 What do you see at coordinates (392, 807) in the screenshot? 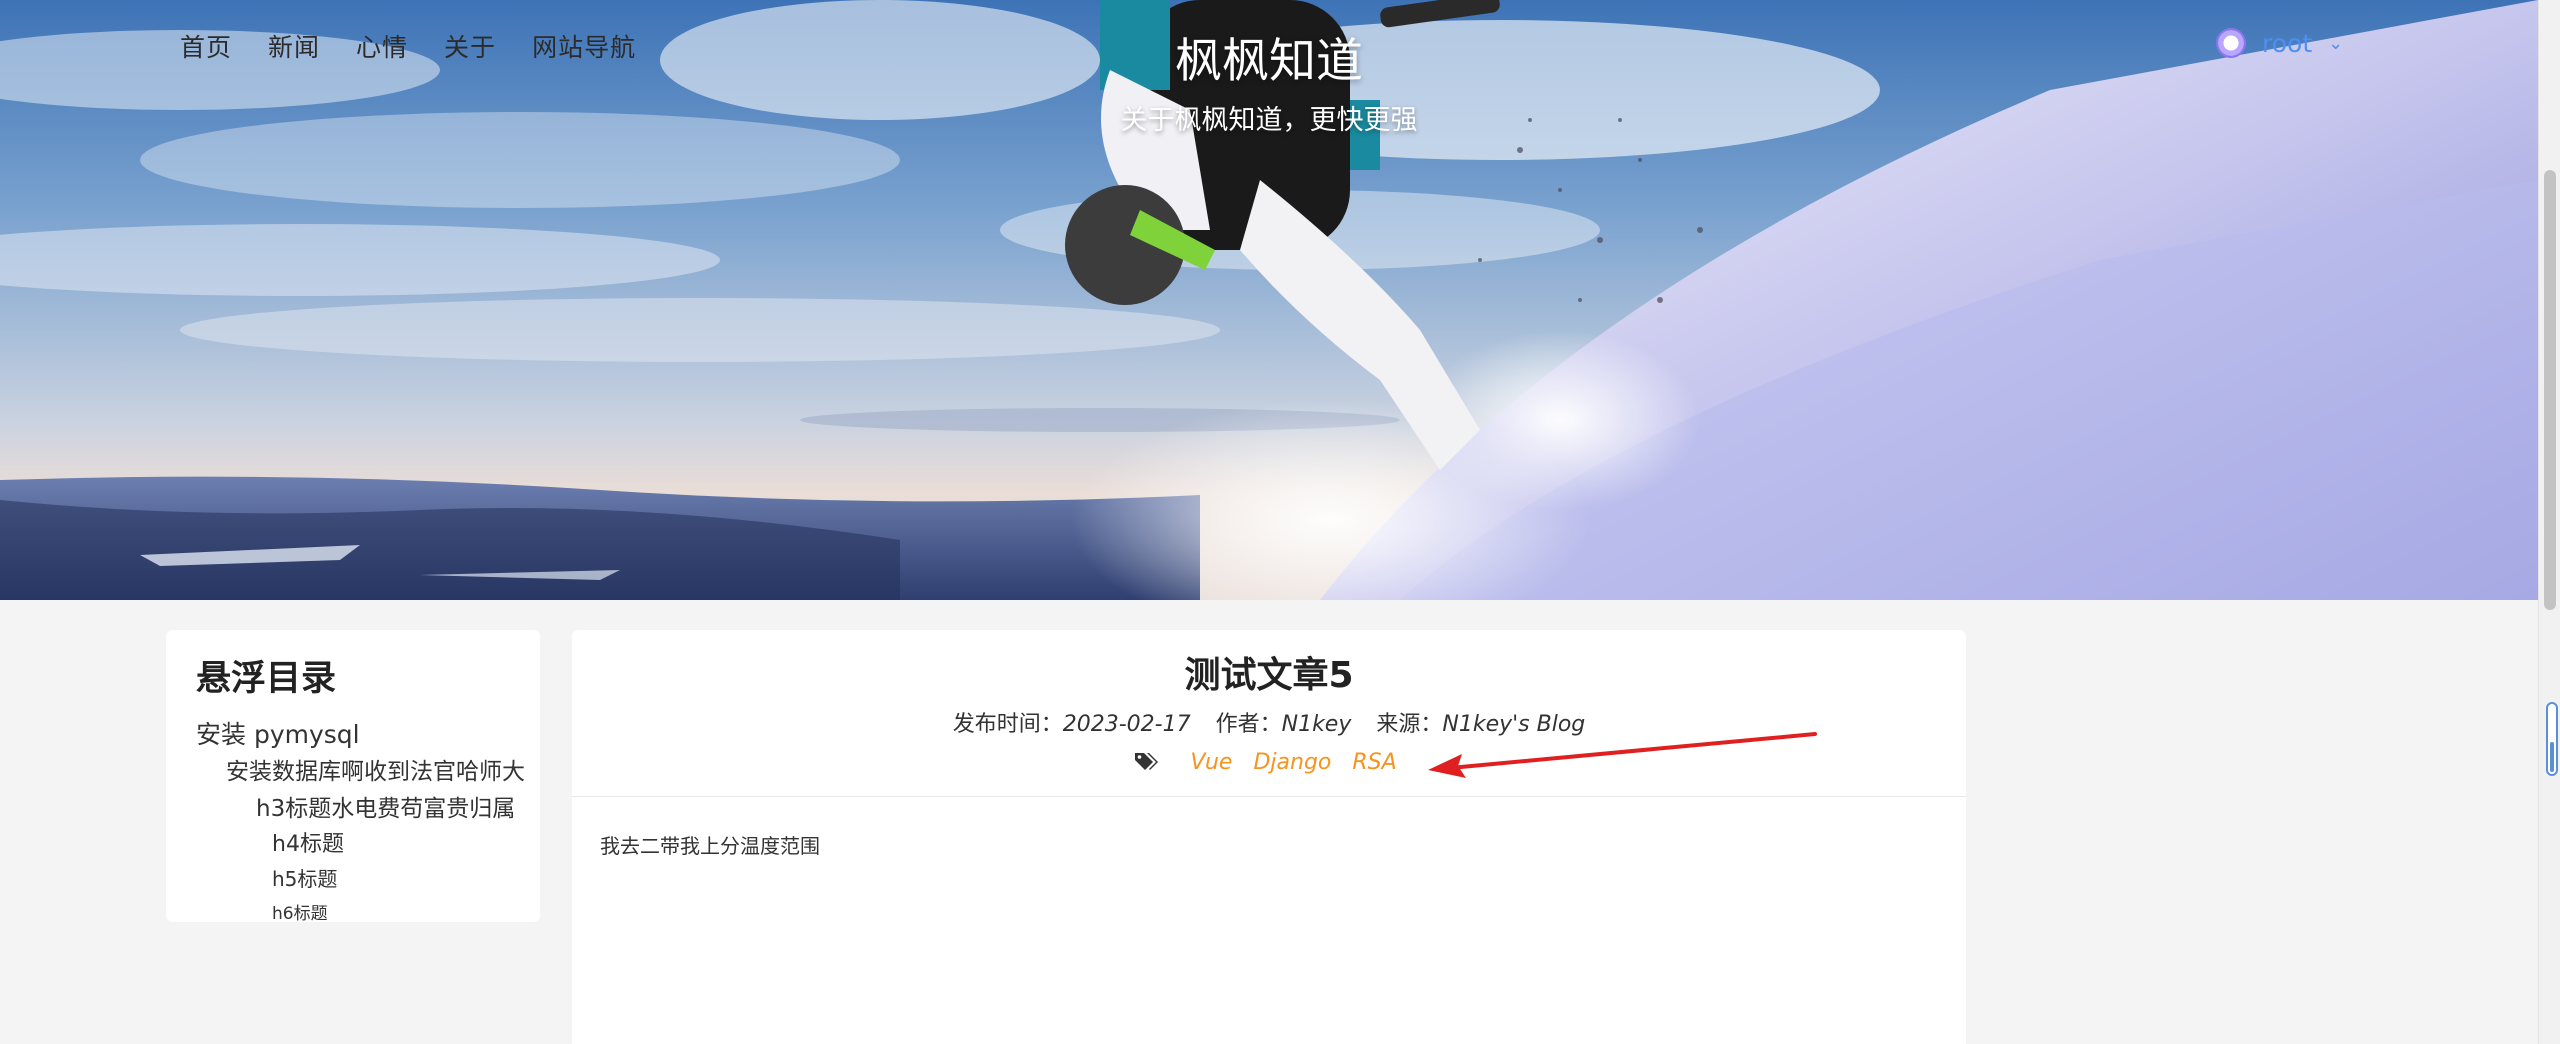
I see `toc-item-h3: h3标题水电费苟富贵归属` at bounding box center [392, 807].